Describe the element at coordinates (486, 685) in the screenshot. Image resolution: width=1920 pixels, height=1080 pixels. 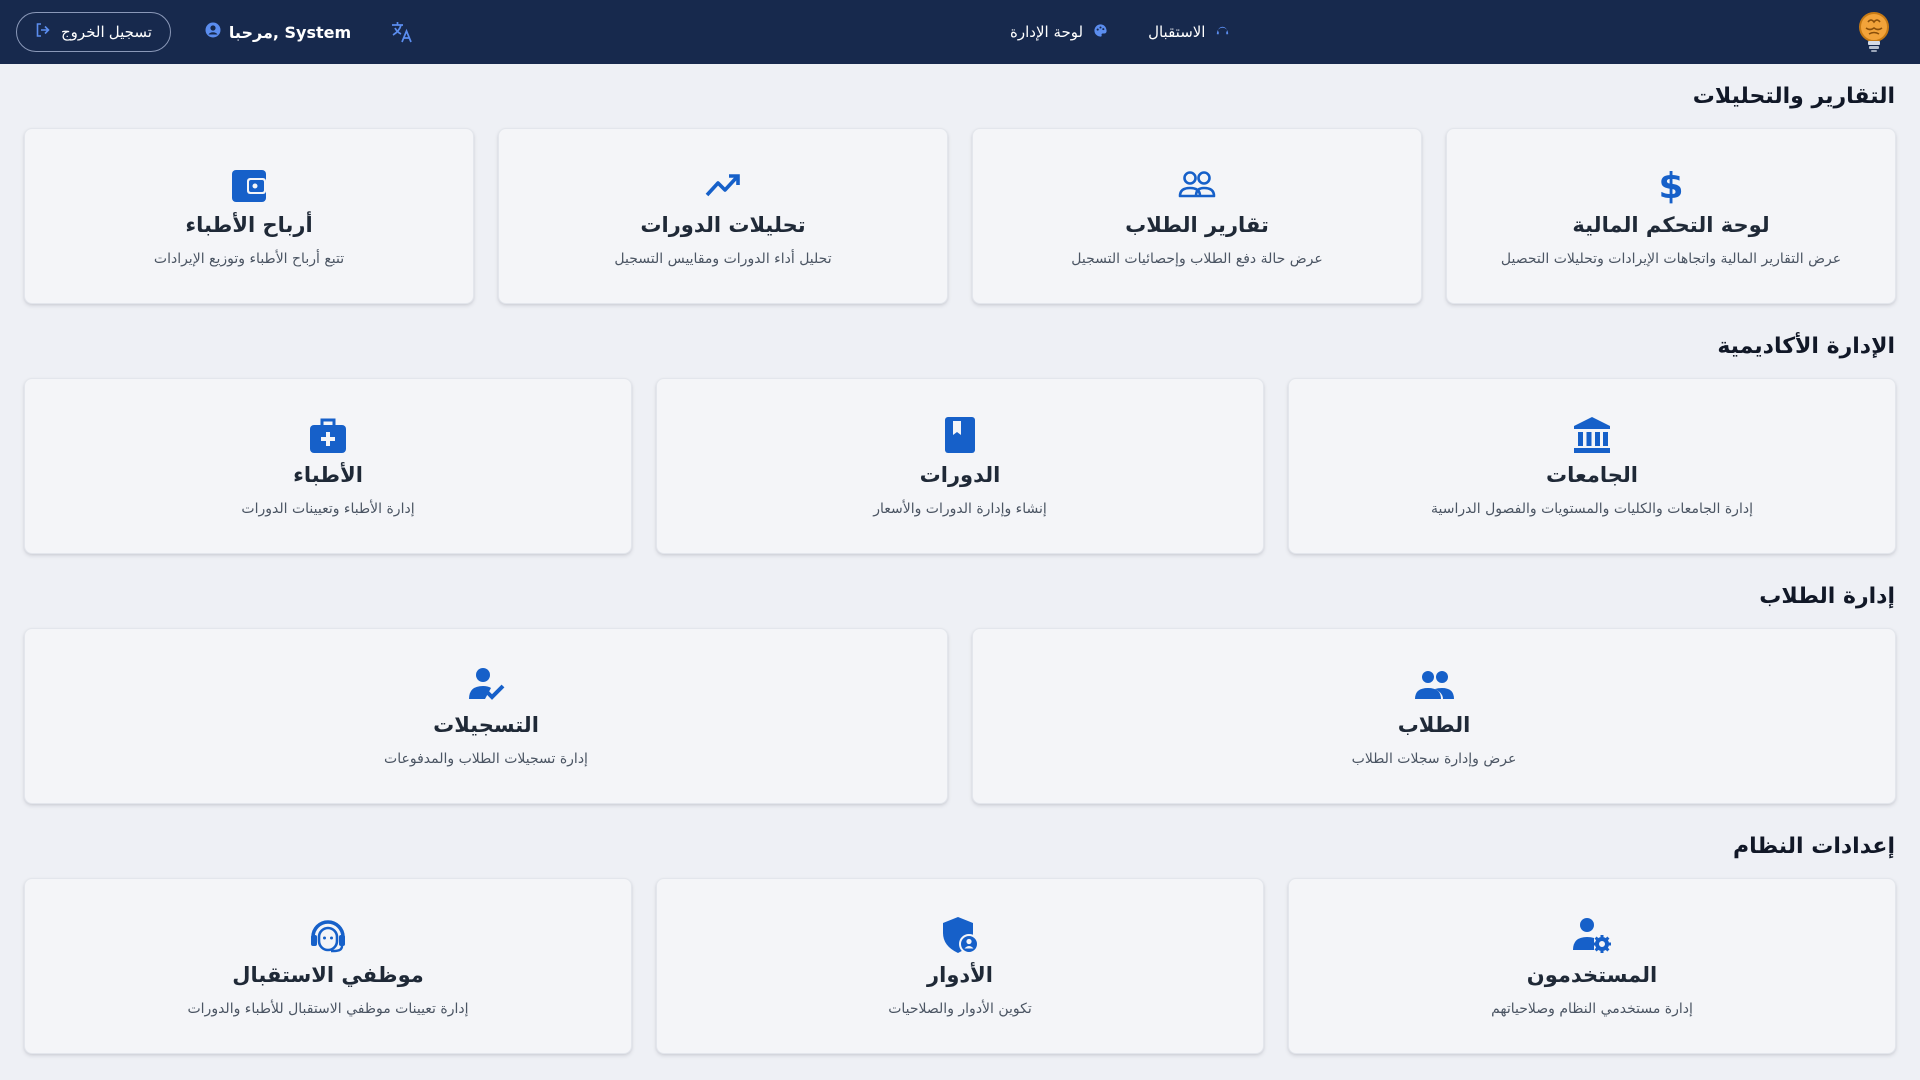
I see `person-check-icon` at that location.